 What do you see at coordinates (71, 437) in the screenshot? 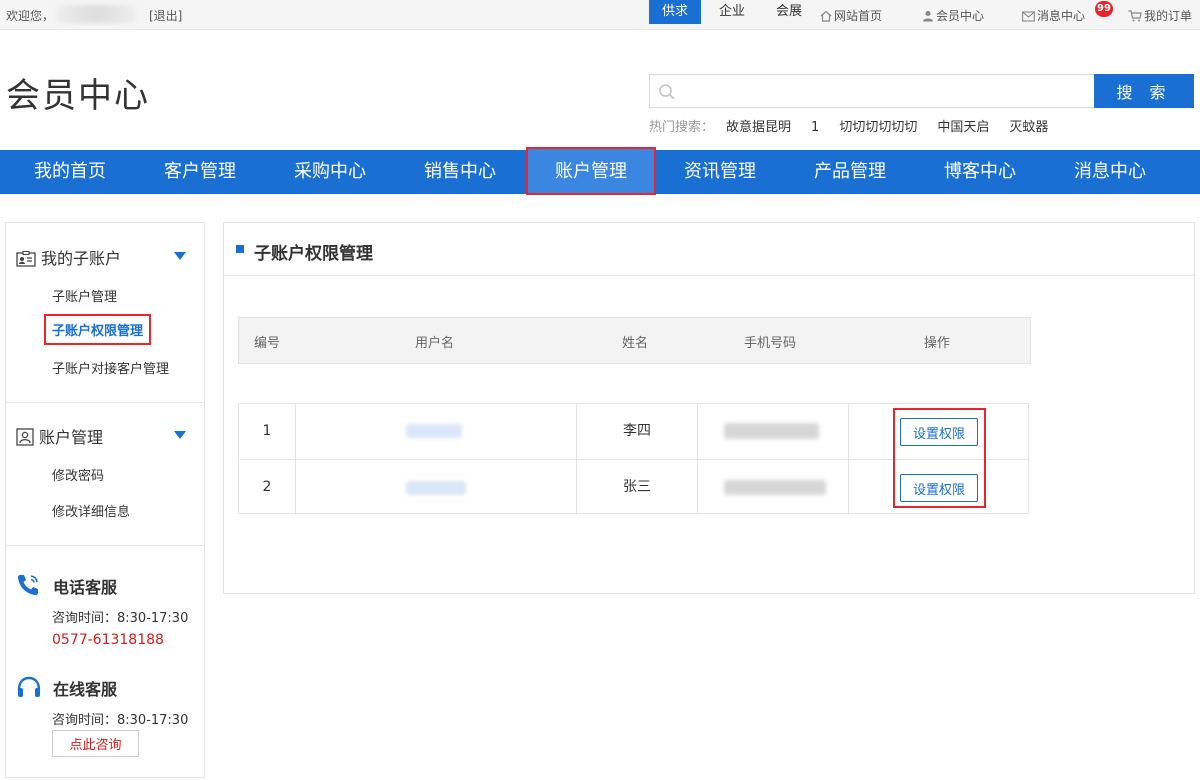
I see `sidebar-group-label: 账户管理` at bounding box center [71, 437].